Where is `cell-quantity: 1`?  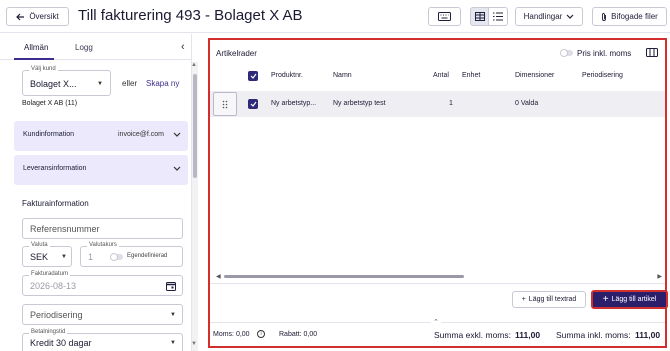 cell-quantity: 1 is located at coordinates (451, 103).